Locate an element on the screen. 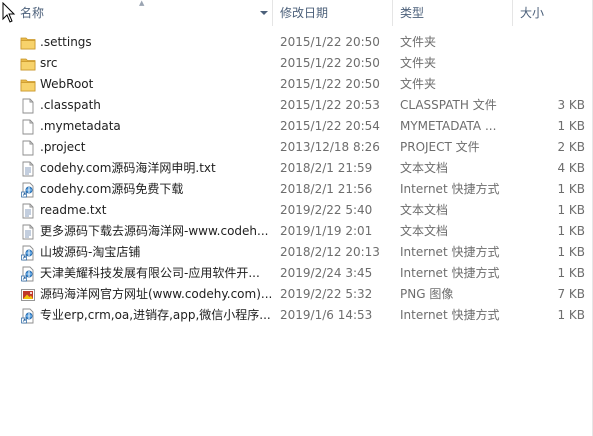 The image size is (593, 436). file-type: PROJECT 文件 is located at coordinates (440, 147).